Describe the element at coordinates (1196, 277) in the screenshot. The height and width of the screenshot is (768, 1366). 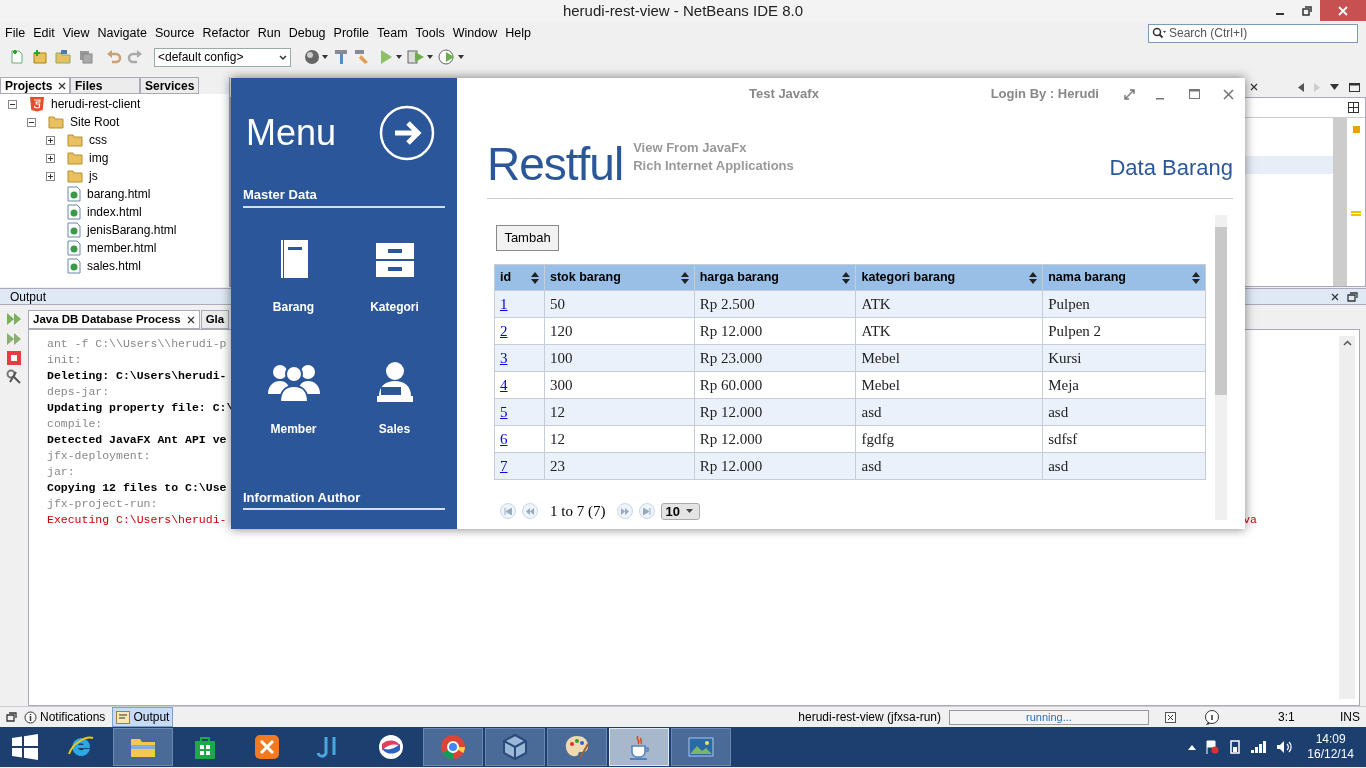
I see `sort-icon` at that location.